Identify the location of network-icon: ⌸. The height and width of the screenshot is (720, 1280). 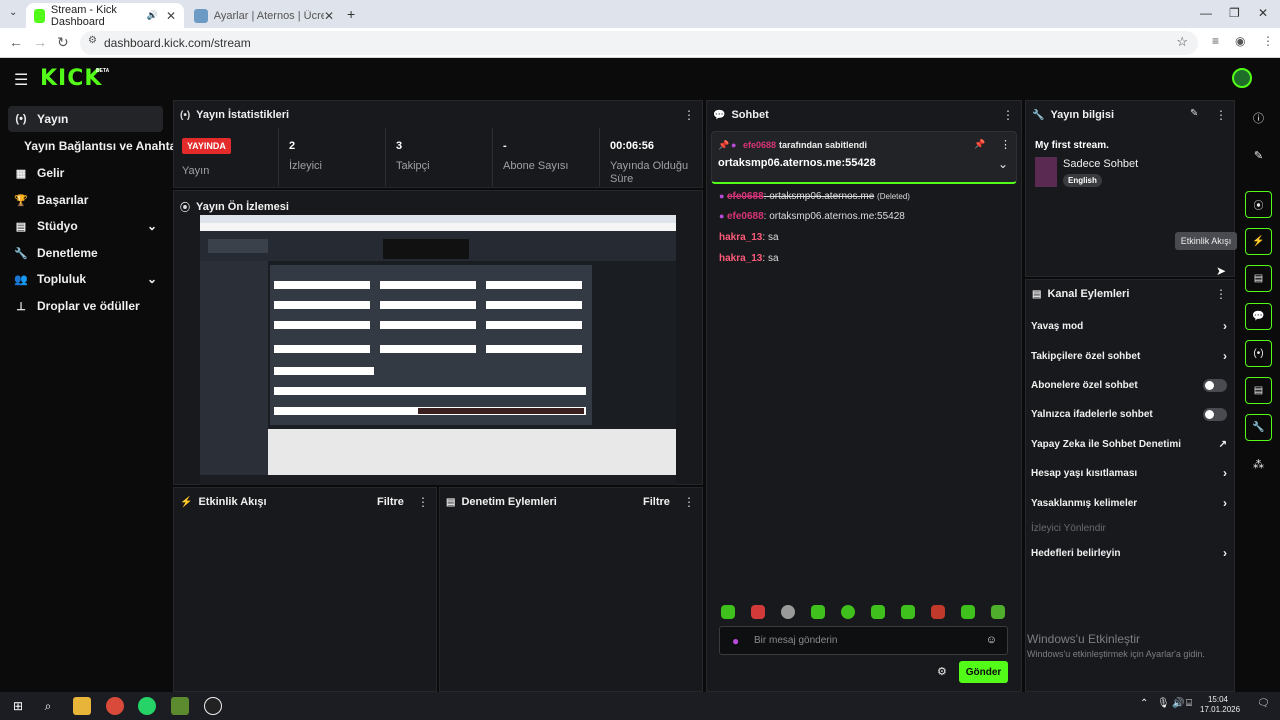
(1189, 703).